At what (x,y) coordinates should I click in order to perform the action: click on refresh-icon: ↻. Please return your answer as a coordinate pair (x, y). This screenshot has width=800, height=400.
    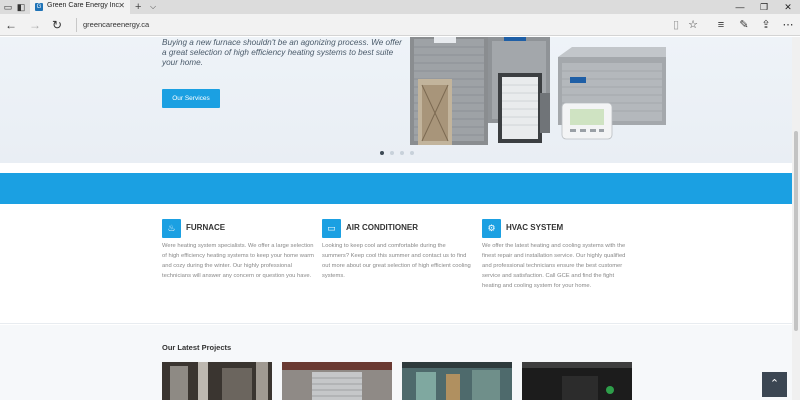
    Looking at the image, I should click on (57, 25).